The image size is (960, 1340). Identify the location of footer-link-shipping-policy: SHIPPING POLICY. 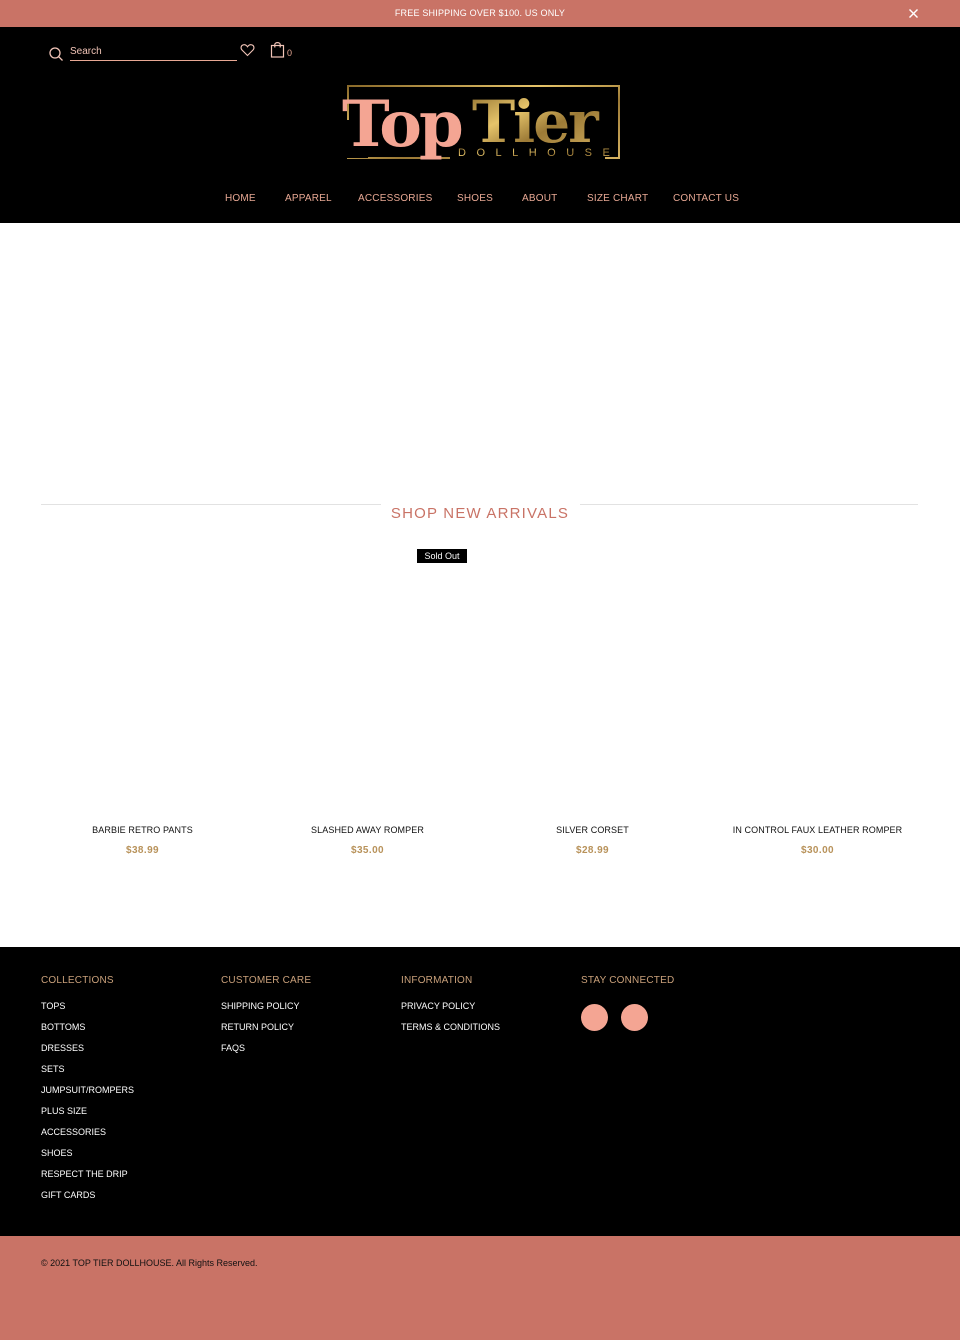
(260, 1010).